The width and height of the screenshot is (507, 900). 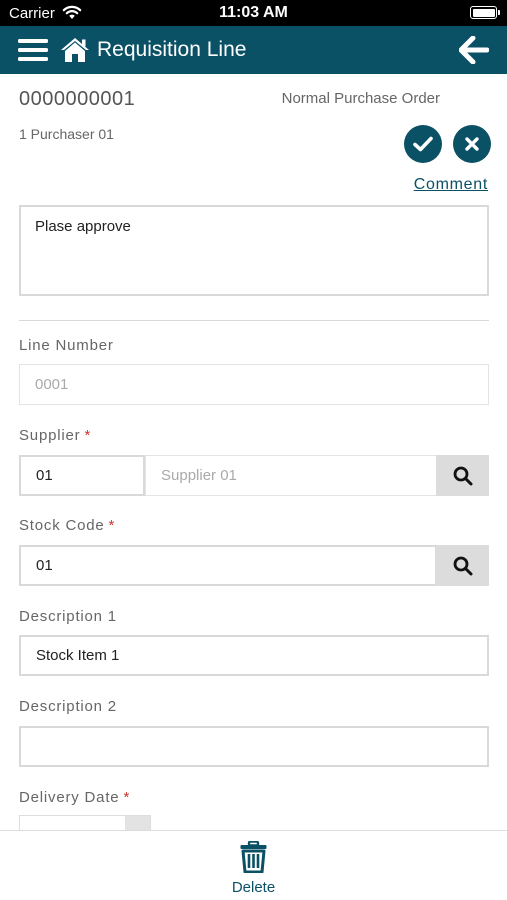 What do you see at coordinates (50, 435) in the screenshot?
I see `supplier-label-text: Supplier` at bounding box center [50, 435].